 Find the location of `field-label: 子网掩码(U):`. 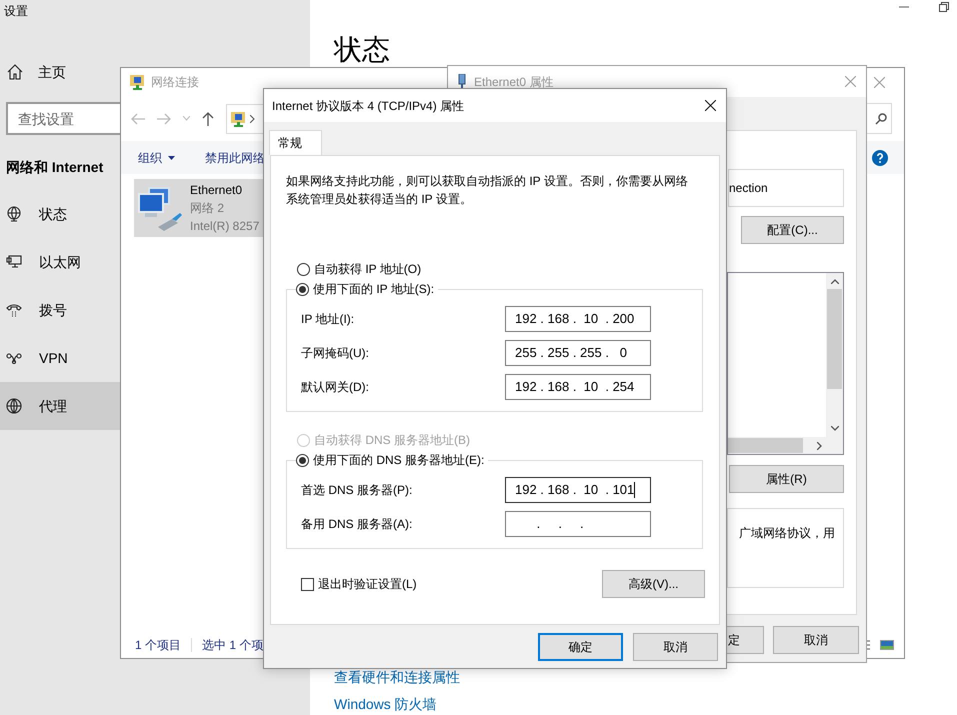

field-label: 子网掩码(U): is located at coordinates (335, 353).